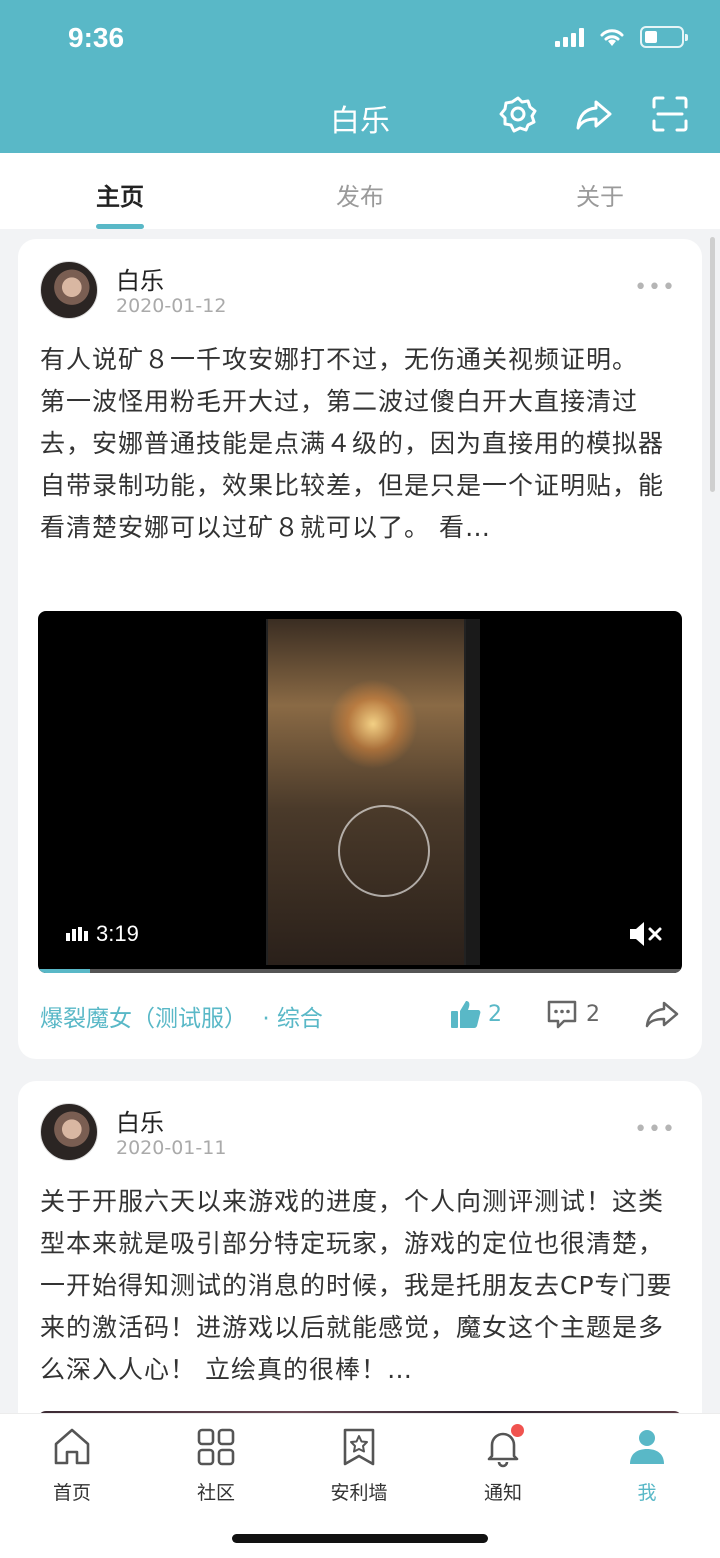 The height and width of the screenshot is (1558, 720). What do you see at coordinates (366, 792) in the screenshot?
I see `video-thumbnail` at bounding box center [366, 792].